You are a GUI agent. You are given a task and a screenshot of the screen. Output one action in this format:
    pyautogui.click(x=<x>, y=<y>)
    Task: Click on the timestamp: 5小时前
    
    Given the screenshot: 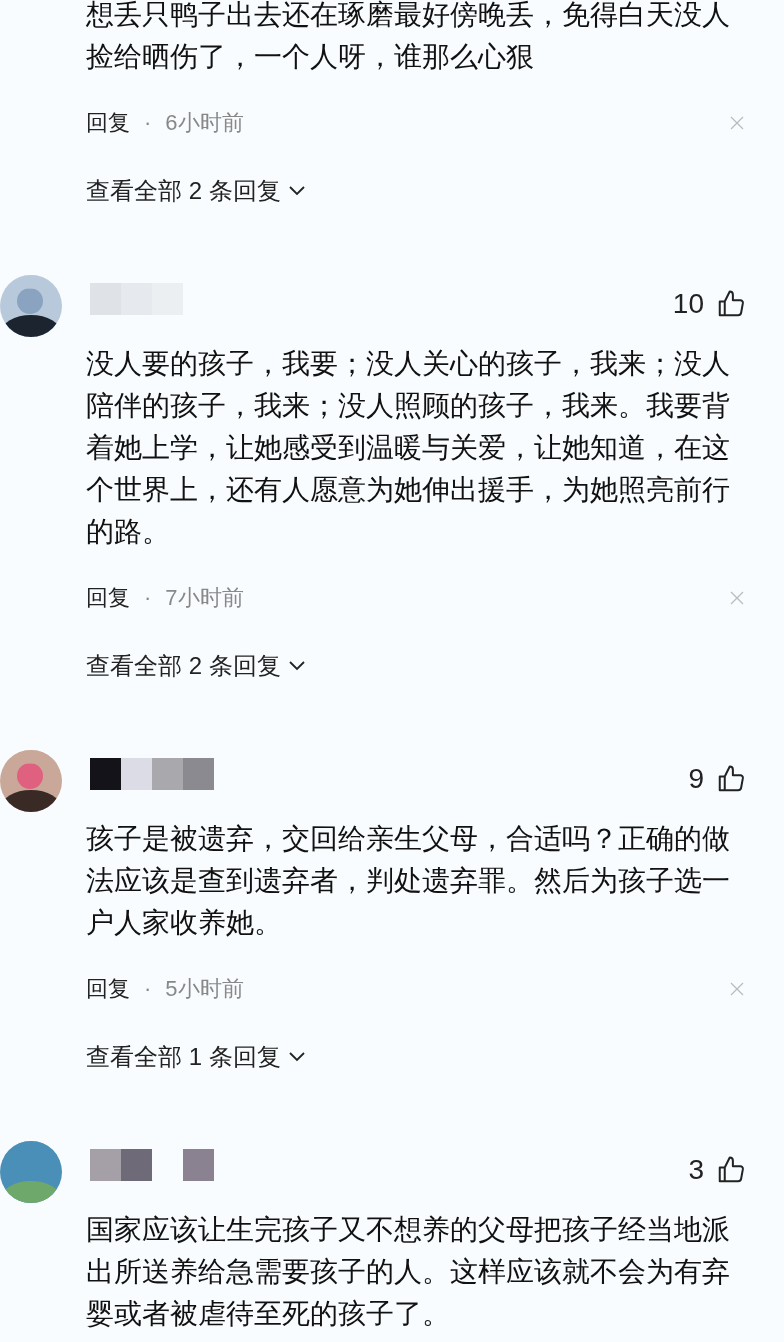 What is the action you would take?
    pyautogui.click(x=204, y=989)
    